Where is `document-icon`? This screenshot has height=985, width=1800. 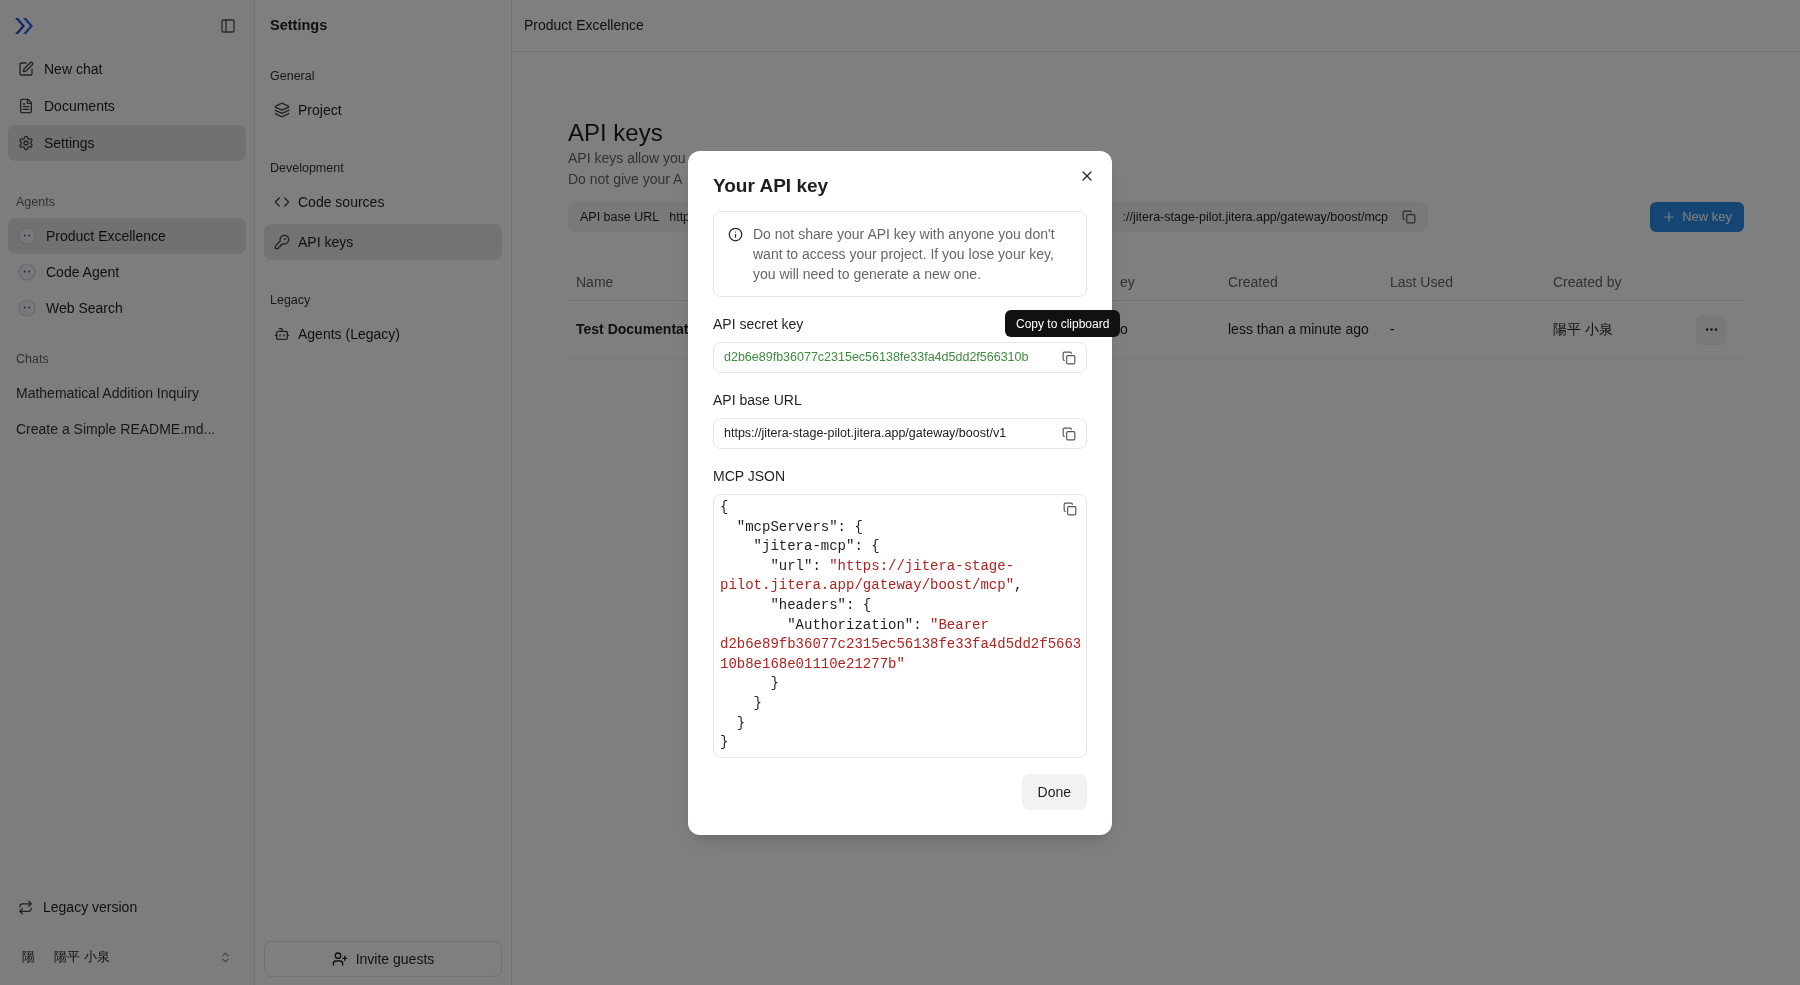 document-icon is located at coordinates (26, 106).